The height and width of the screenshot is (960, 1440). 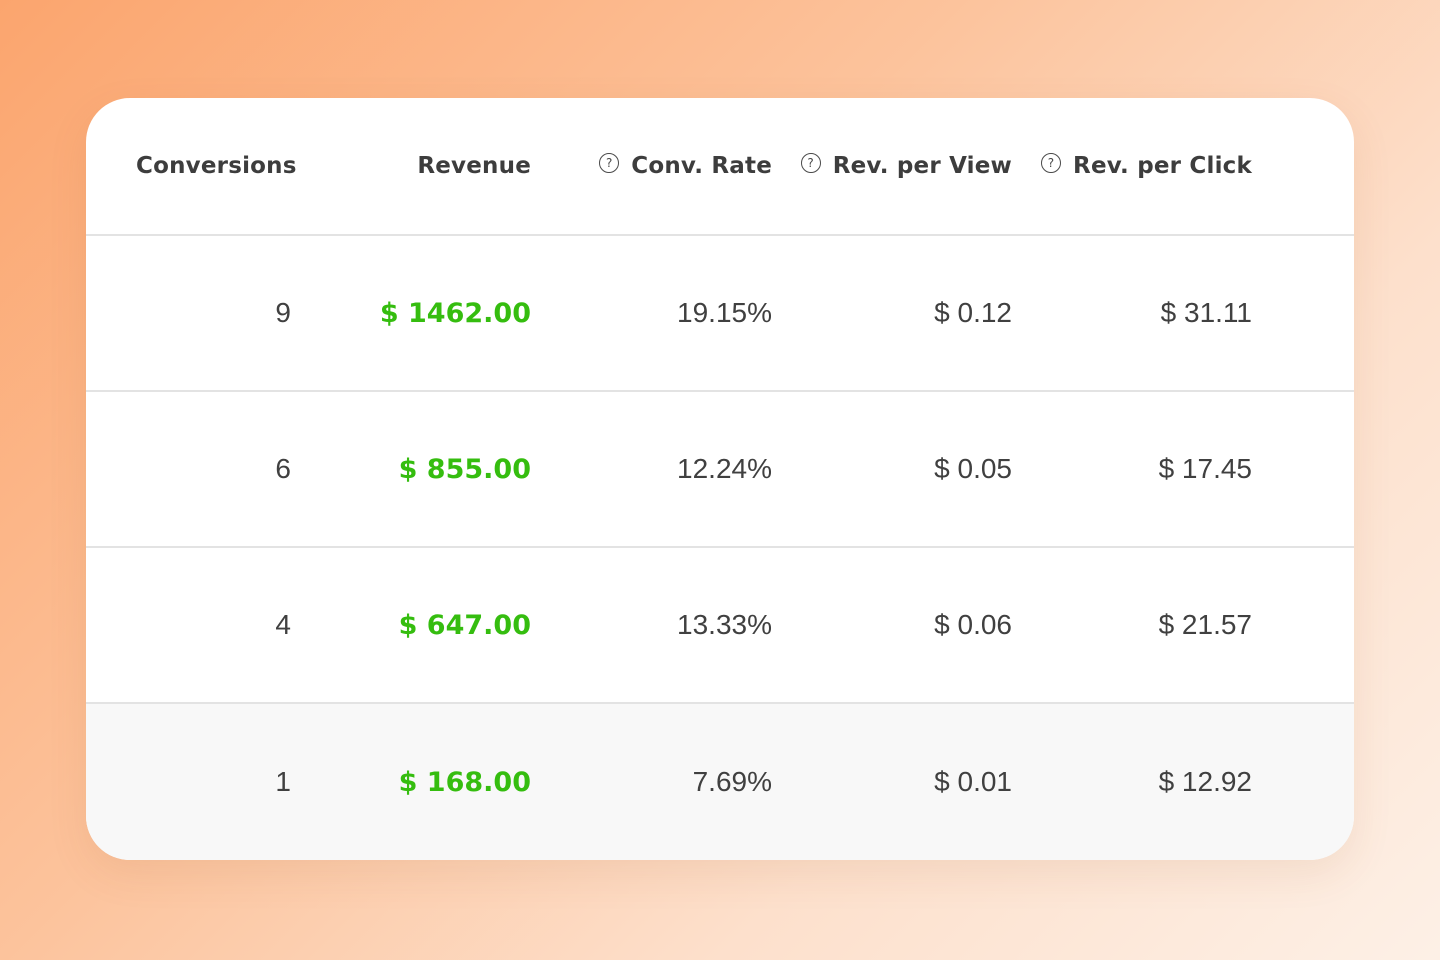 I want to click on rev-per-view-cell: $ 0.06, so click(x=973, y=624).